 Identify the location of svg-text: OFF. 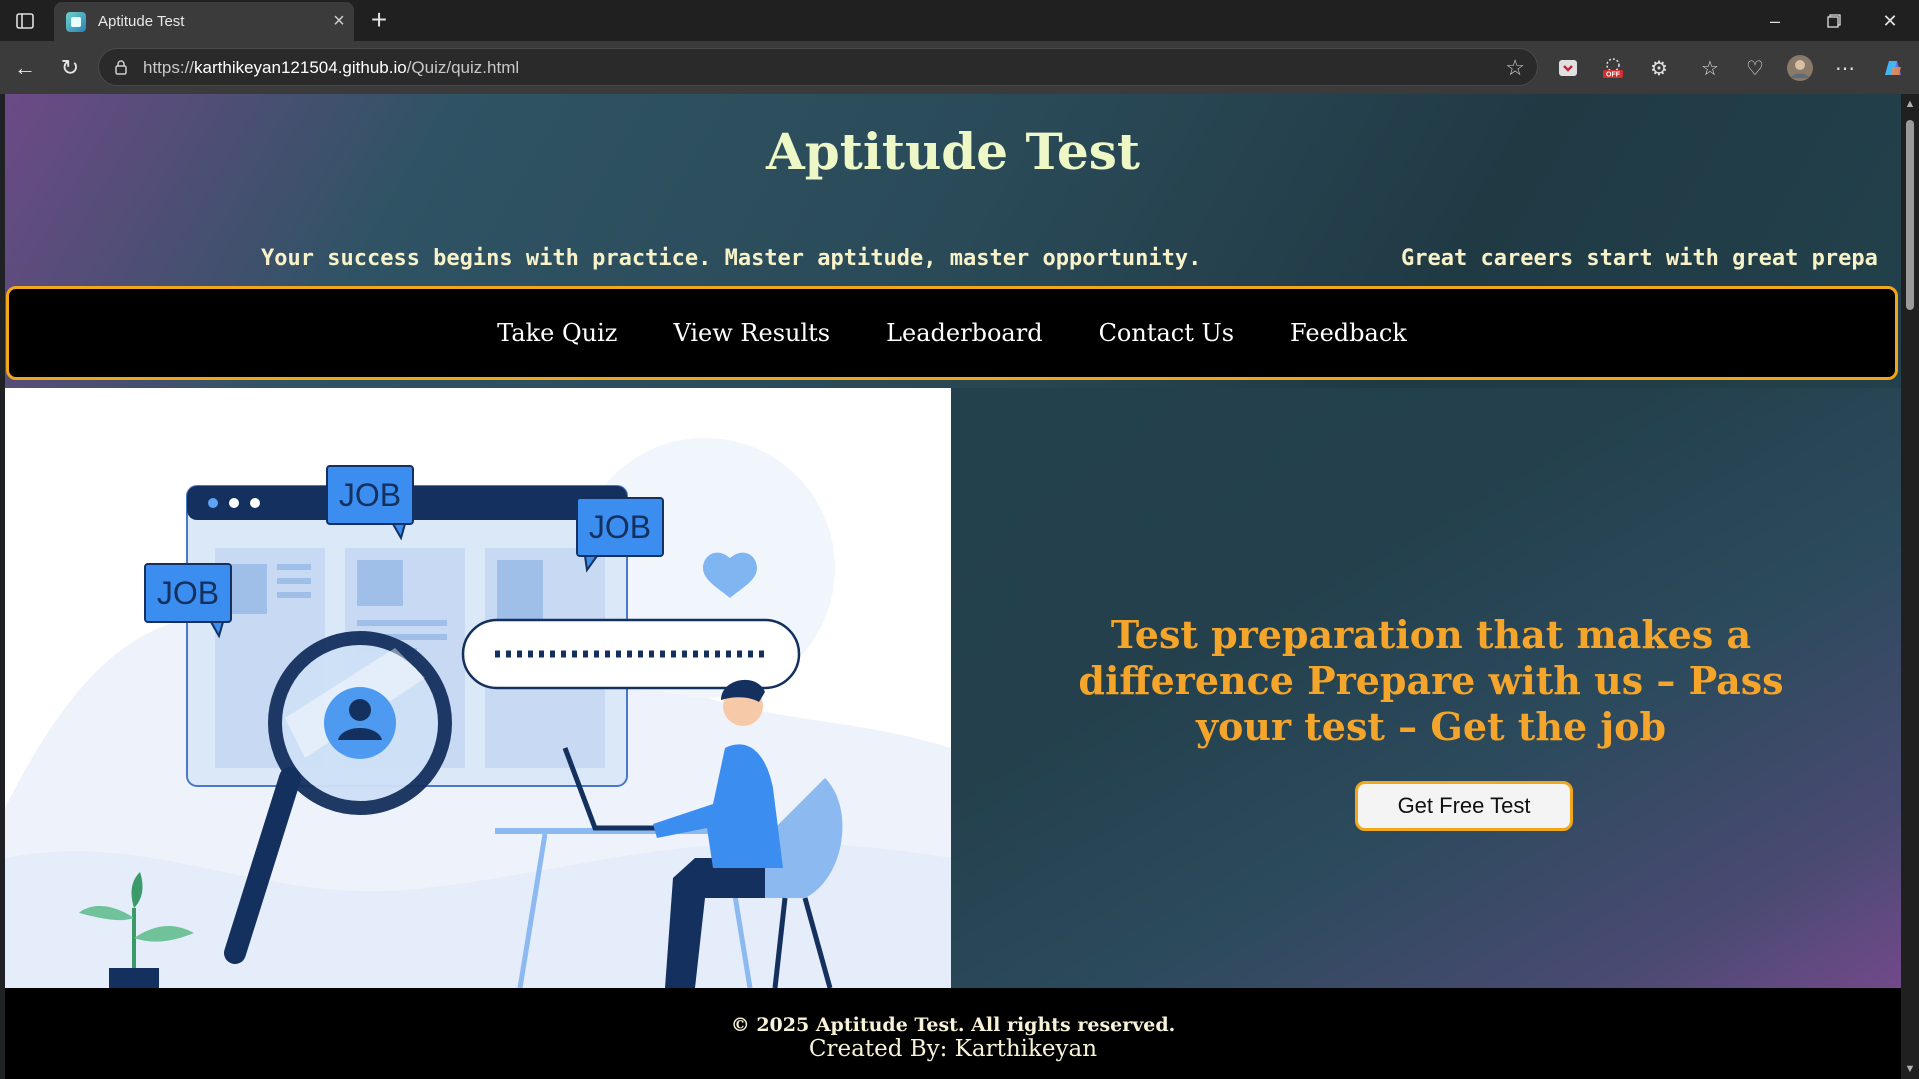
(1613, 75).